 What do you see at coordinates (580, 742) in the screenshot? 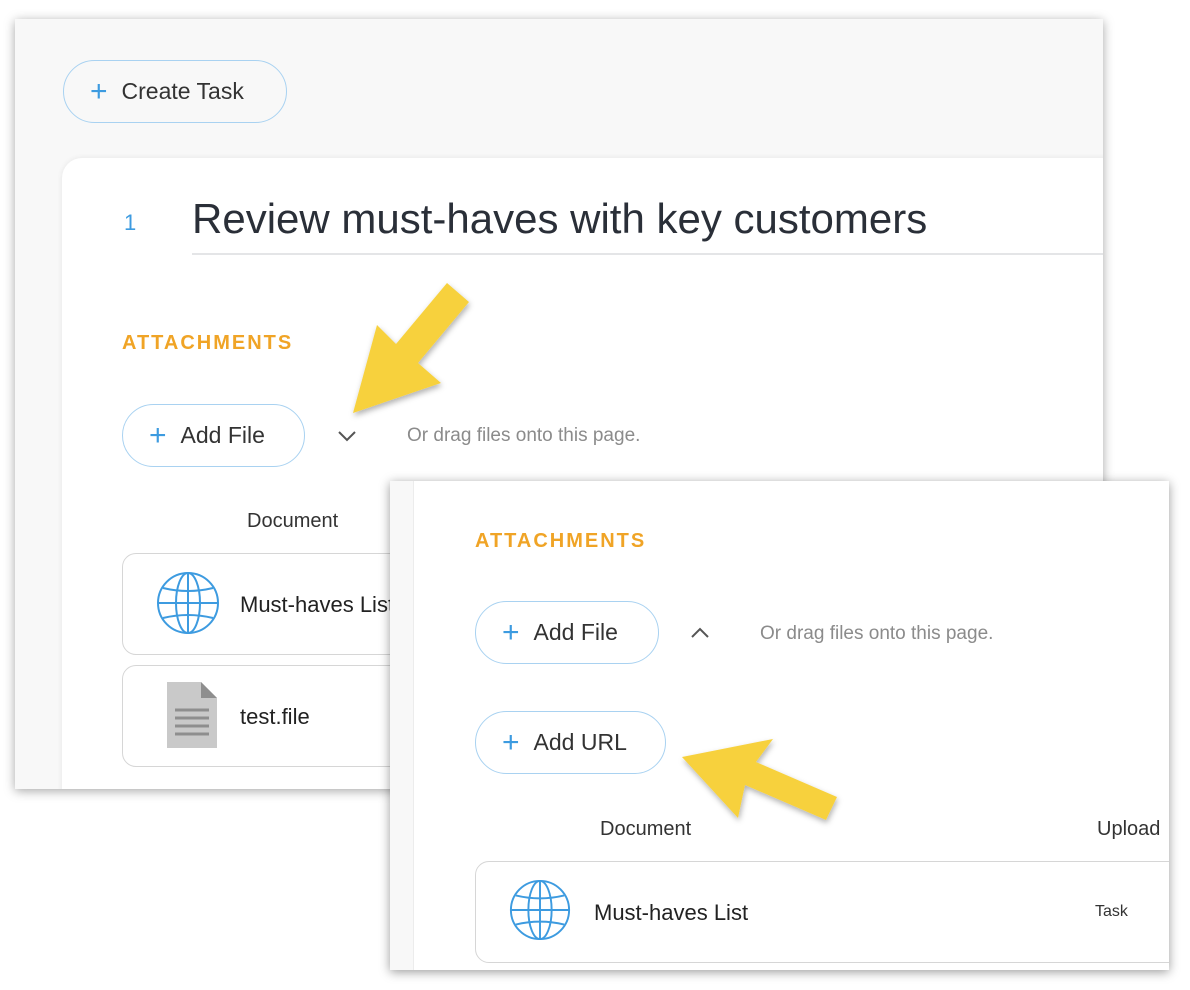
I see `add-url-label: Add URL` at bounding box center [580, 742].